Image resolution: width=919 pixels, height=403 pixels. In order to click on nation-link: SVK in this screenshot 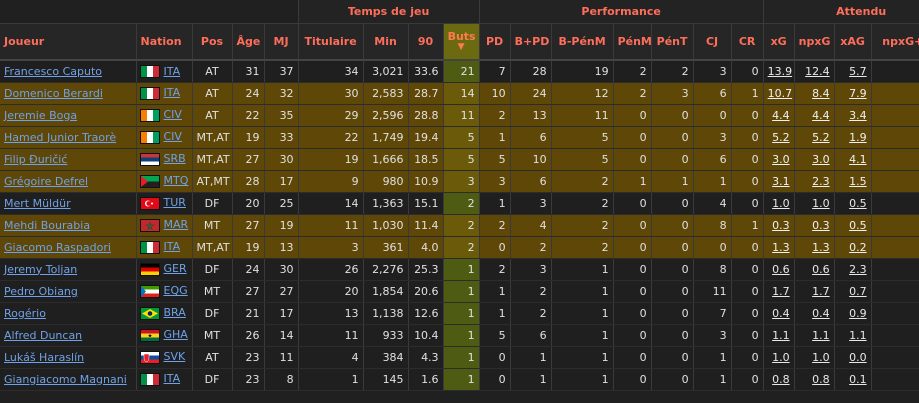, I will do `click(175, 356)`.